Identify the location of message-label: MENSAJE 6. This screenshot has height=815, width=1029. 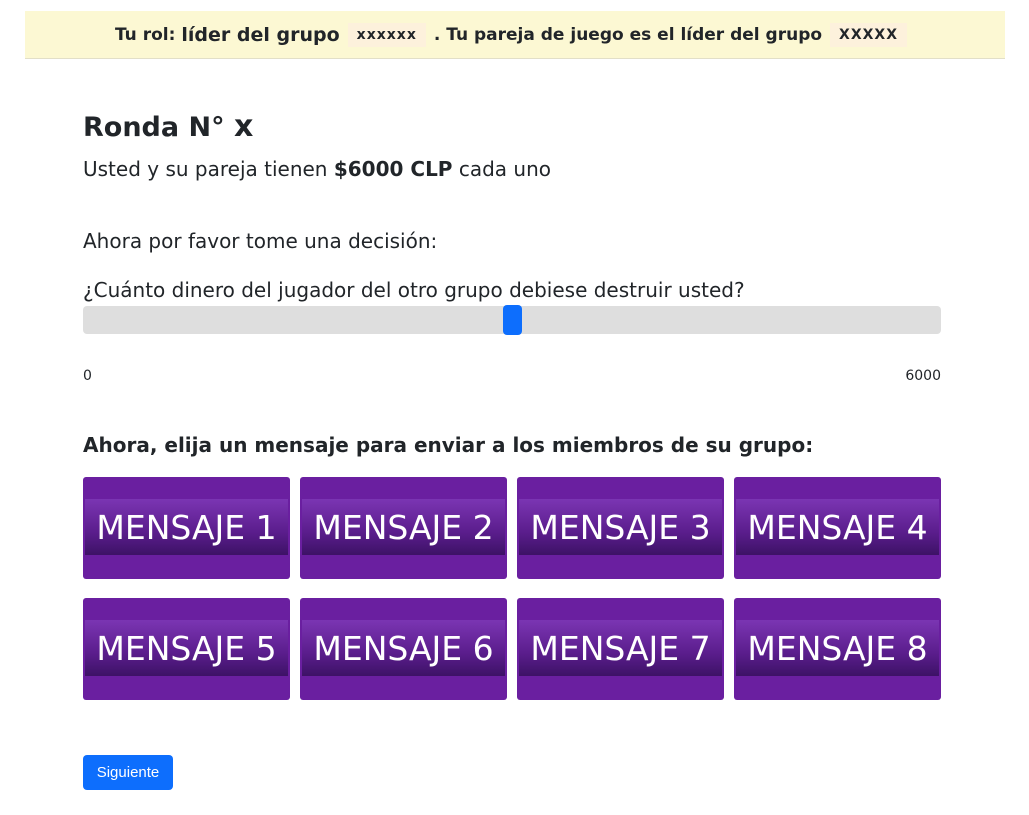
(403, 648).